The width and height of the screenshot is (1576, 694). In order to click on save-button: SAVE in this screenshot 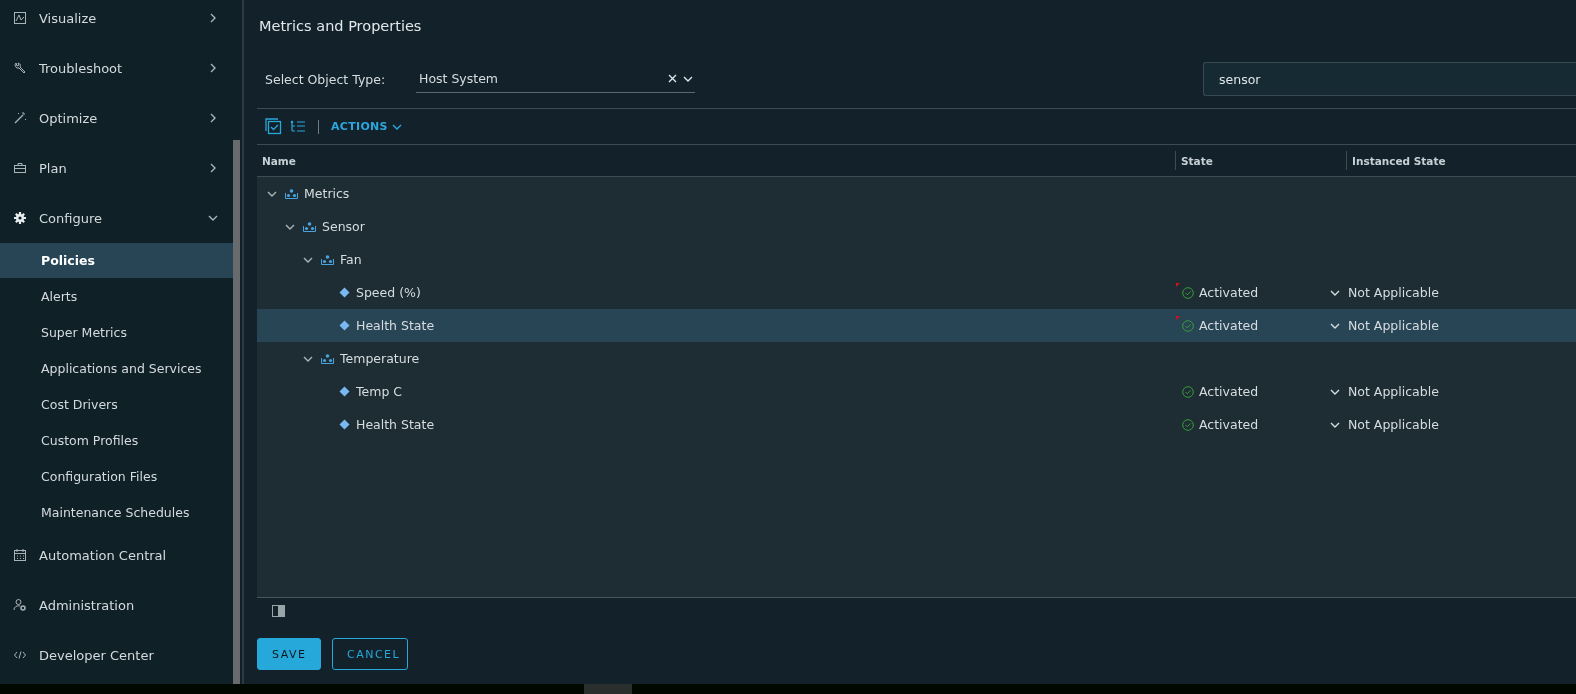, I will do `click(289, 654)`.